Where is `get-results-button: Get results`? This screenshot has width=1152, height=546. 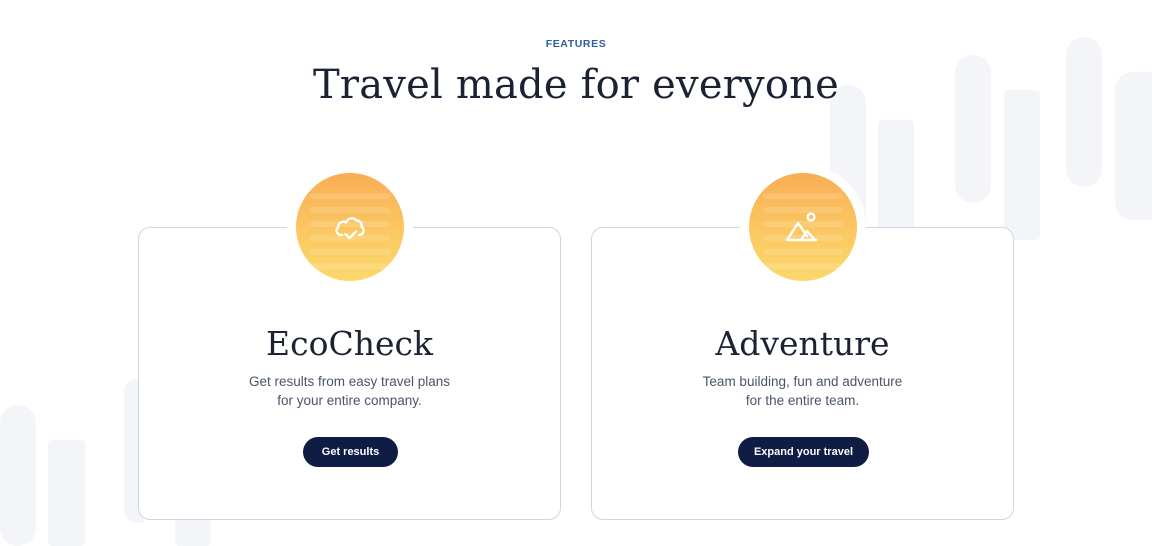 get-results-button: Get results is located at coordinates (350, 452).